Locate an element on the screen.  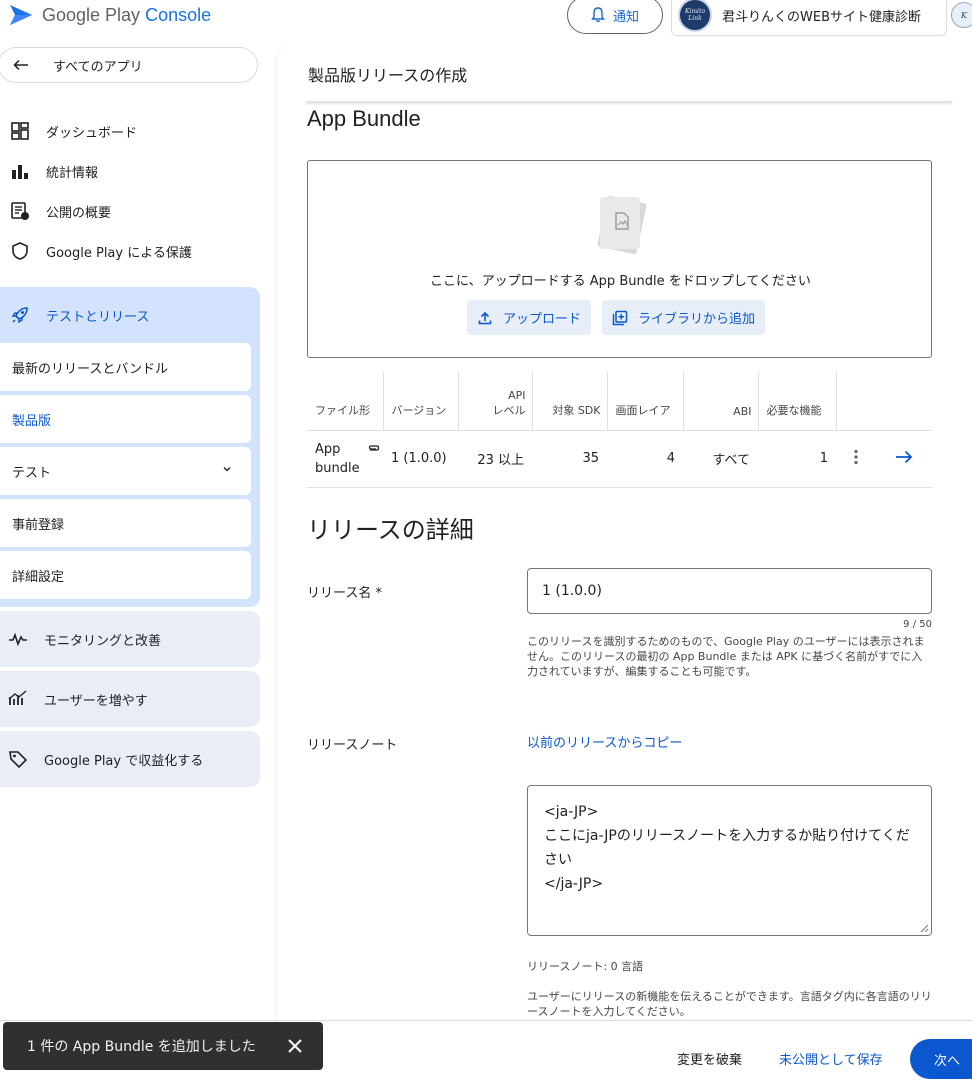
column-header-menu is located at coordinates (856, 401).